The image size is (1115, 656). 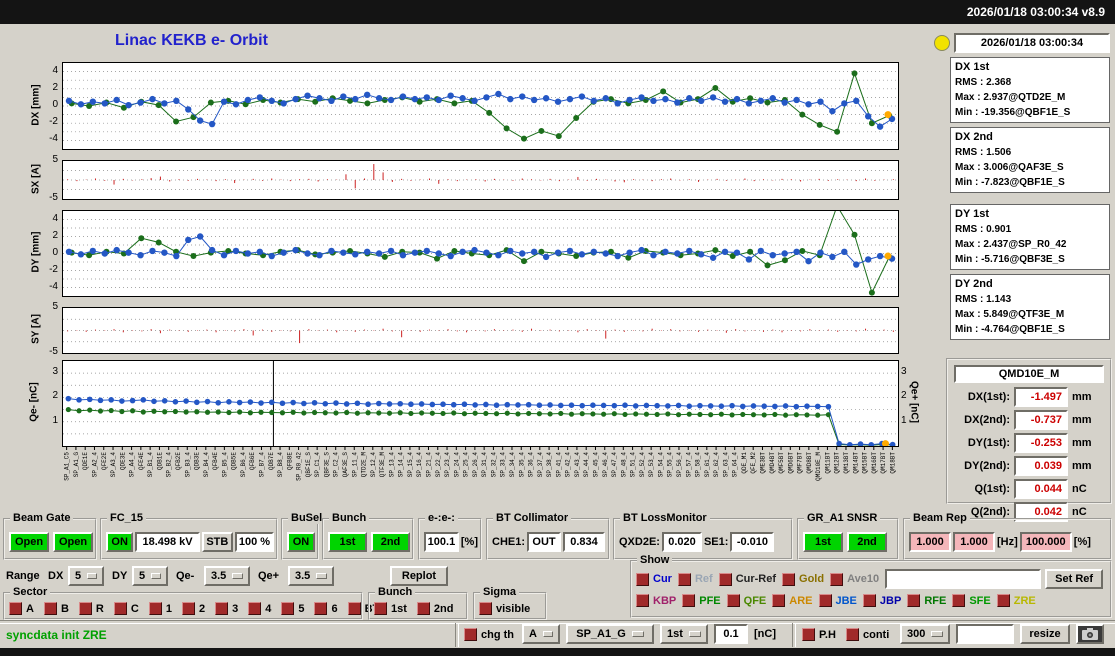 What do you see at coordinates (1041, 466) in the screenshot?
I see `monitor-value: 0.039` at bounding box center [1041, 466].